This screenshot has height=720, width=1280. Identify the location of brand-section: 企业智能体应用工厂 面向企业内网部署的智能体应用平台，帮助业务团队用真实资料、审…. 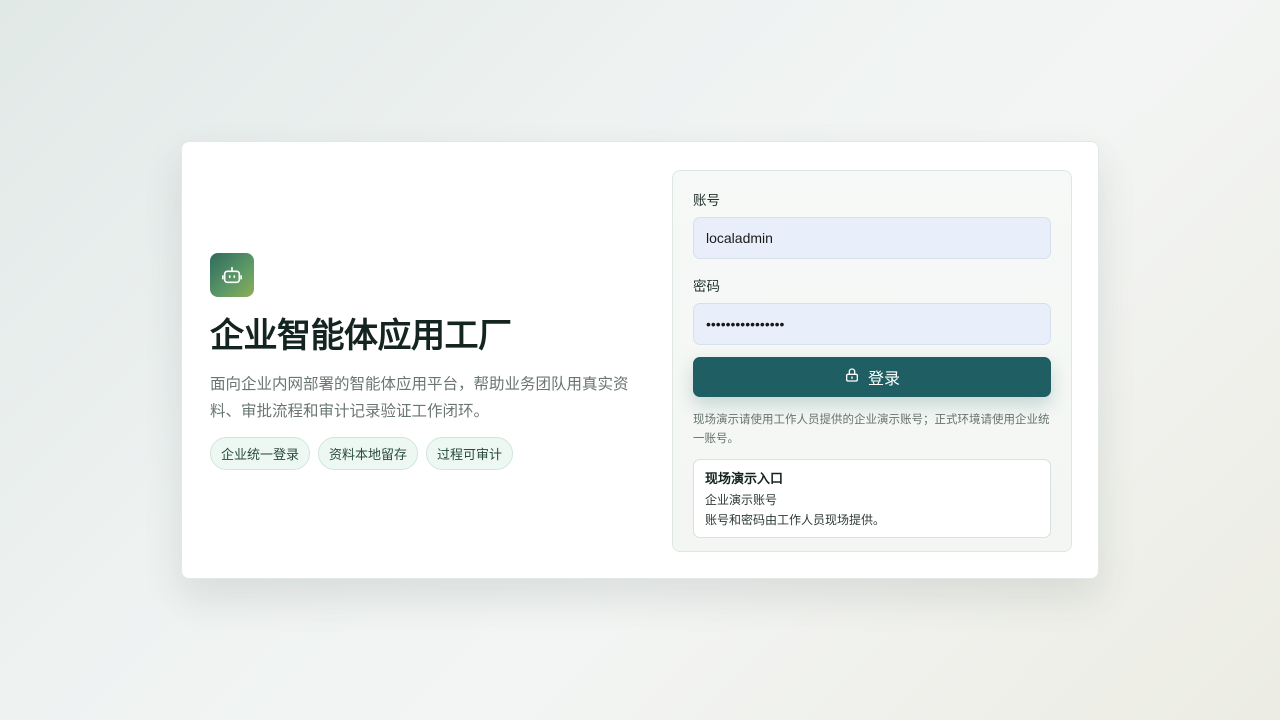
(430, 361).